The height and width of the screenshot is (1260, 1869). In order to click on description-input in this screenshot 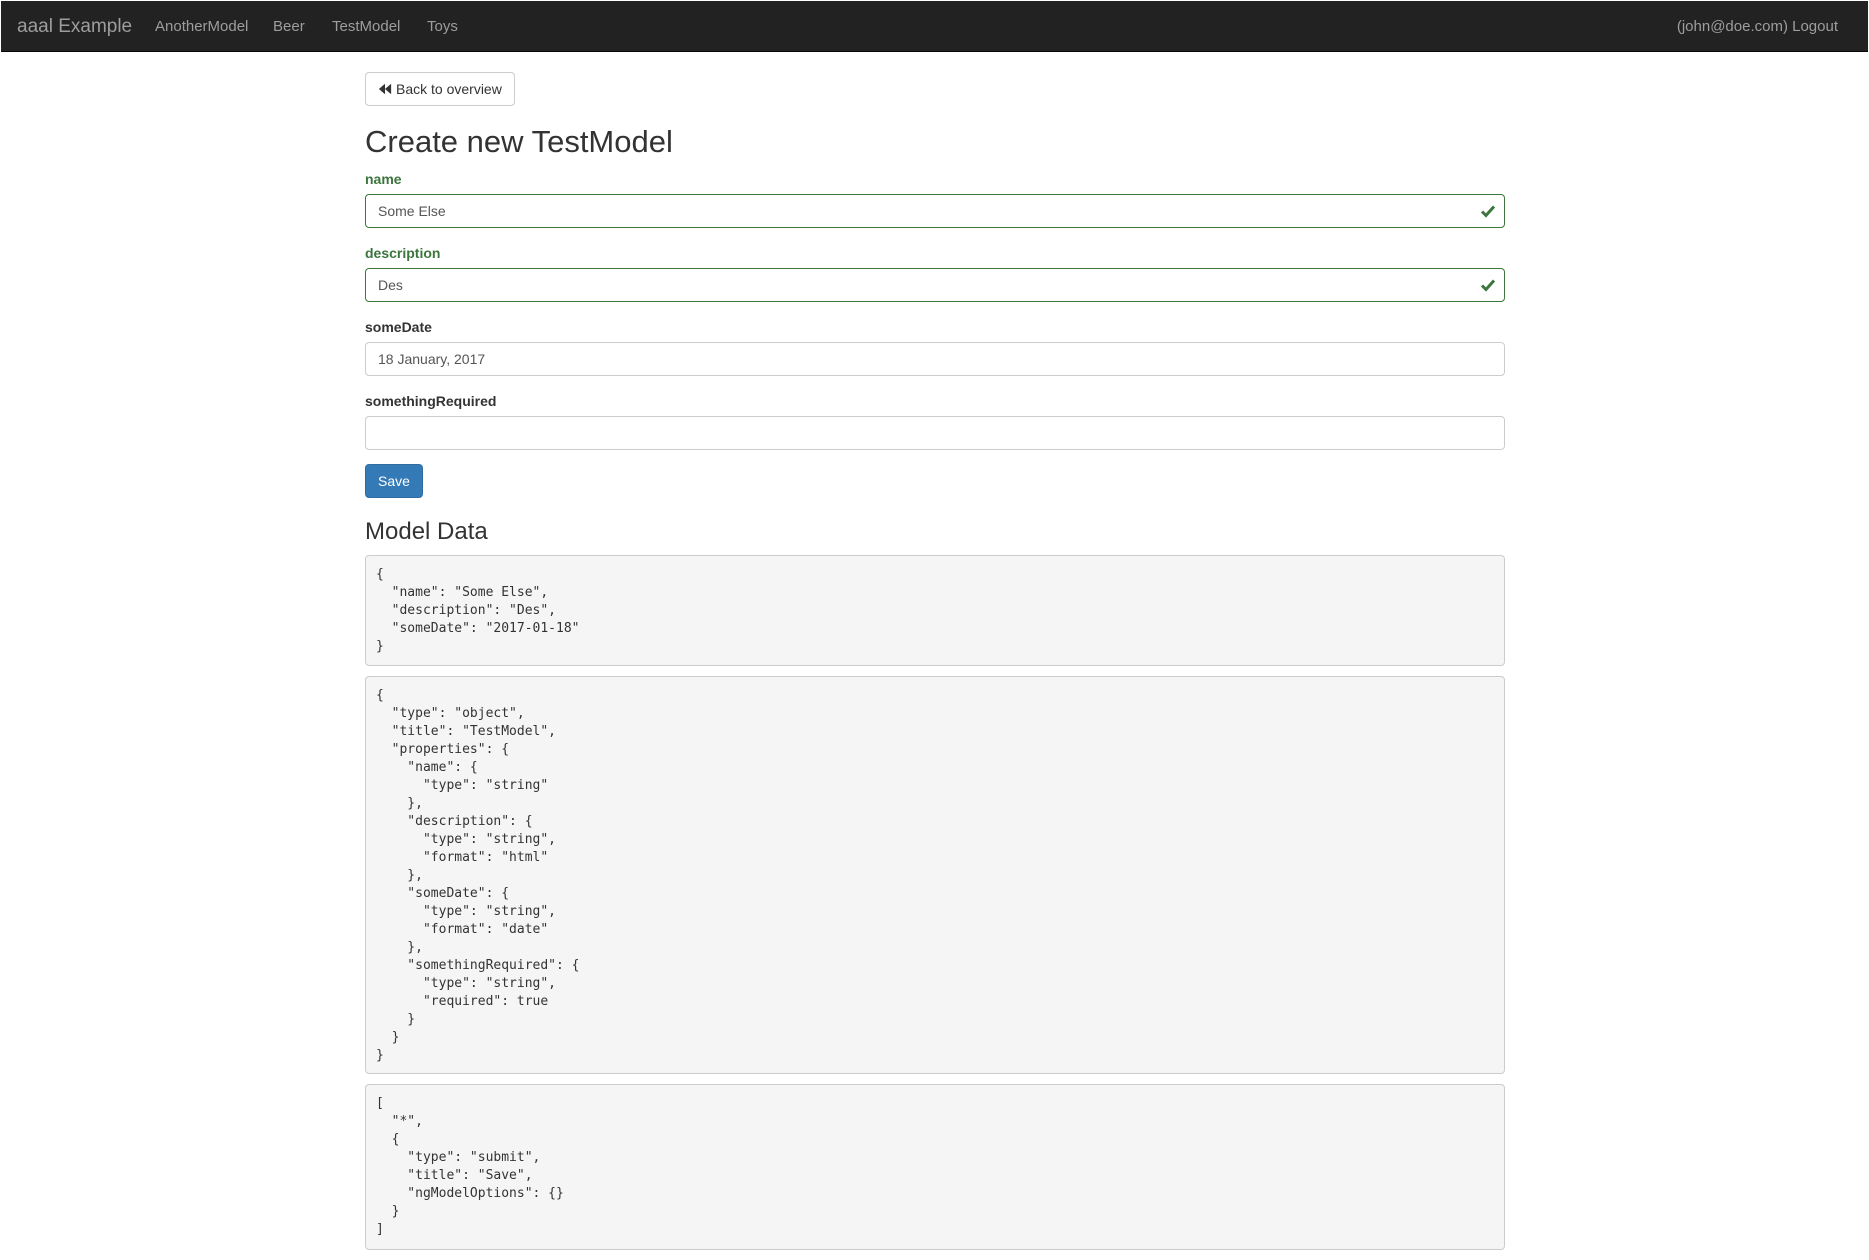, I will do `click(935, 285)`.